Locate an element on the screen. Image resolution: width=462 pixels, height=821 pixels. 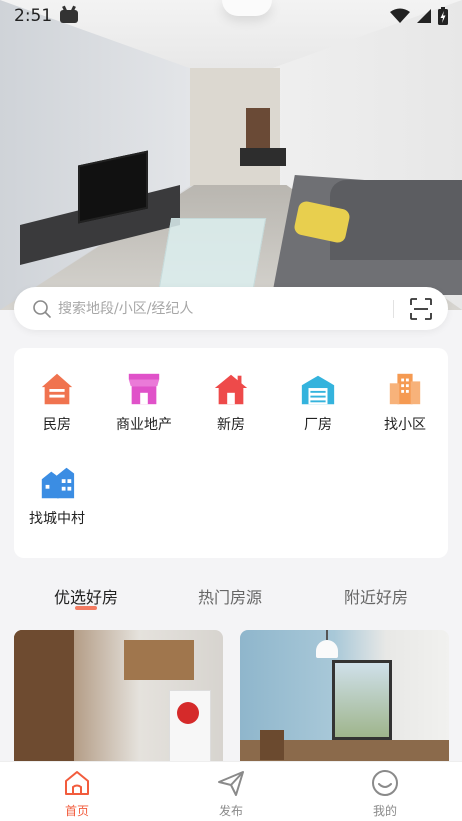
search-bar is located at coordinates (231, 308).